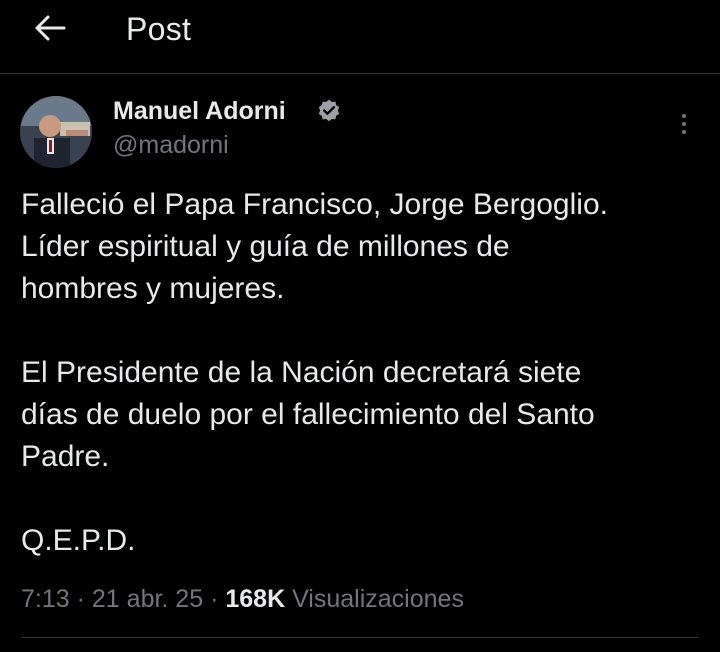  I want to click on post-date: 21 abr. 25, so click(147, 599).